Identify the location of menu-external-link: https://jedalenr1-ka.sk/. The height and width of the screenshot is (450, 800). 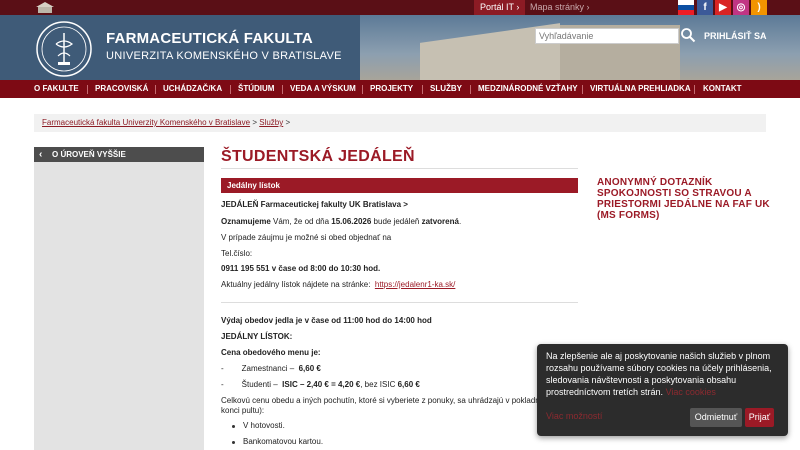
(415, 284).